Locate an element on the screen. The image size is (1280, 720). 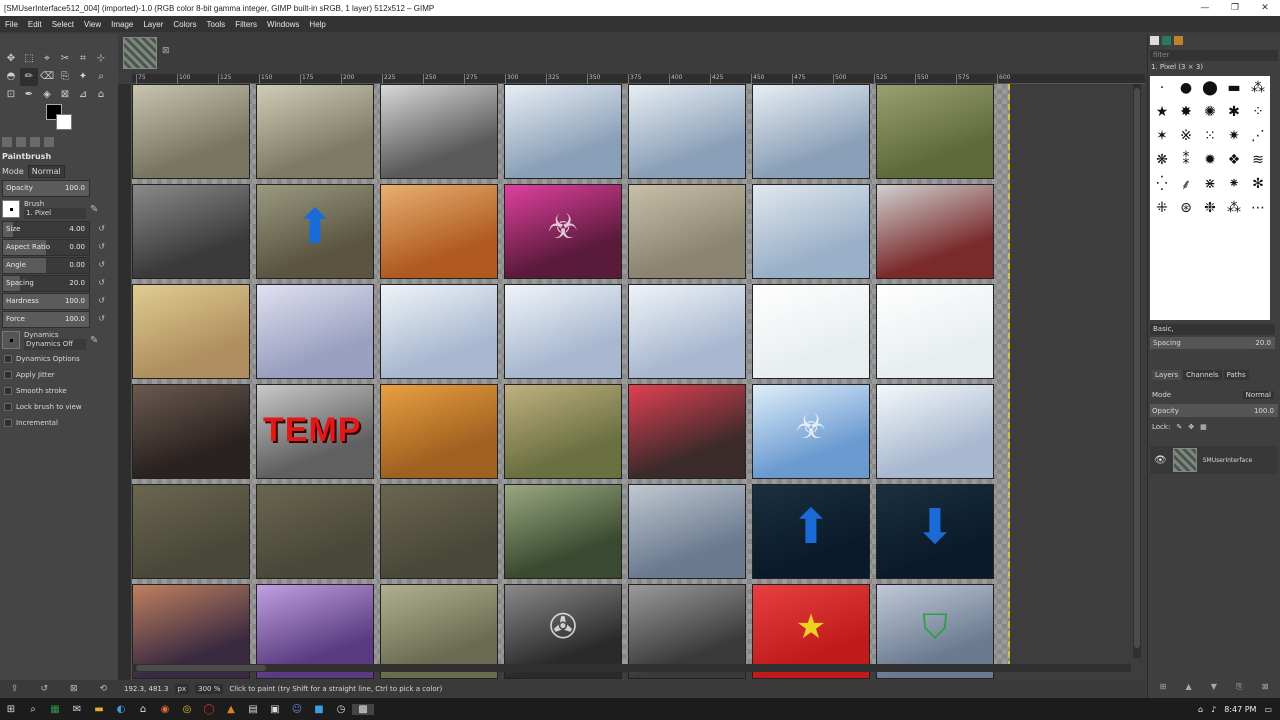
menu-layer: Layer is located at coordinates (153, 24).